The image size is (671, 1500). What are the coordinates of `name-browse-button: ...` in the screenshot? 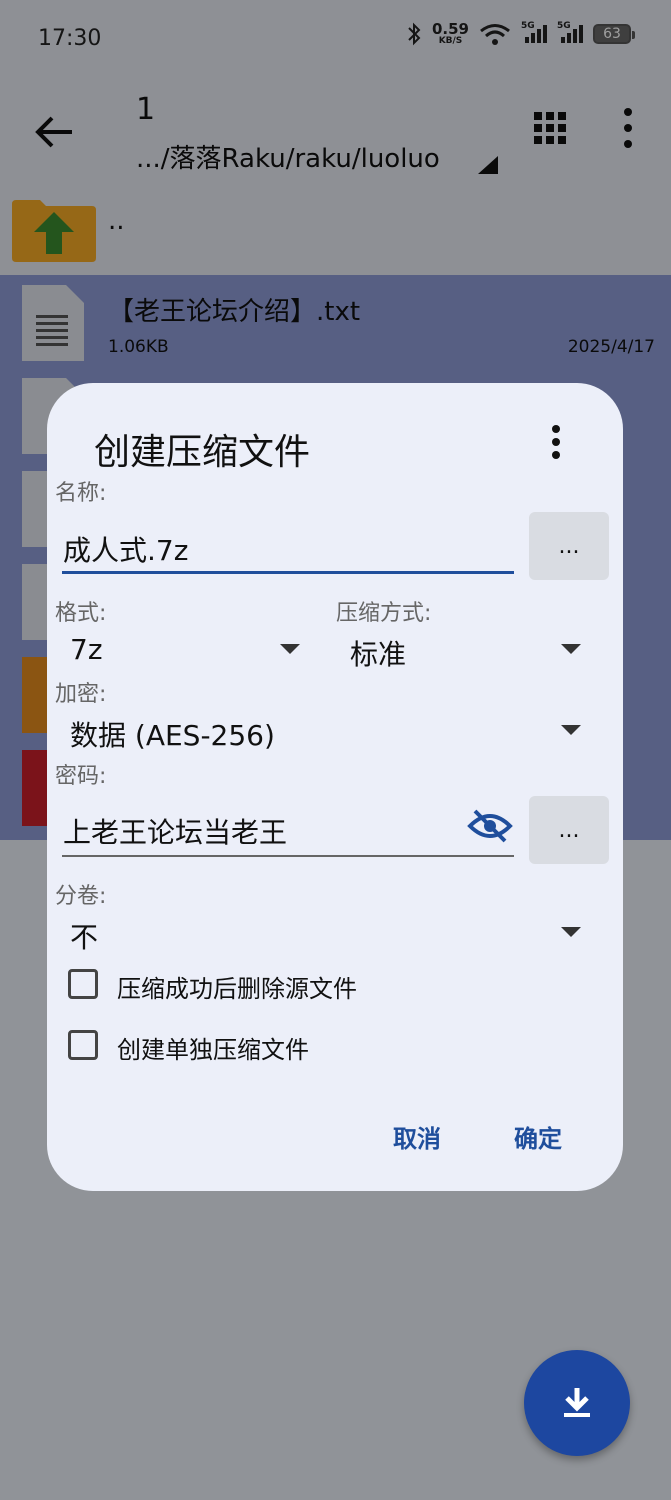 It's located at (569, 546).